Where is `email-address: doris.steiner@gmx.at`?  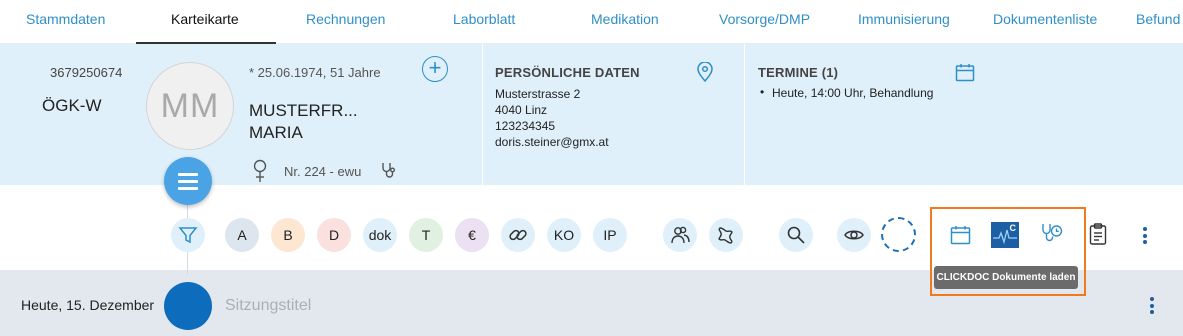 email-address: doris.steiner@gmx.at is located at coordinates (552, 142).